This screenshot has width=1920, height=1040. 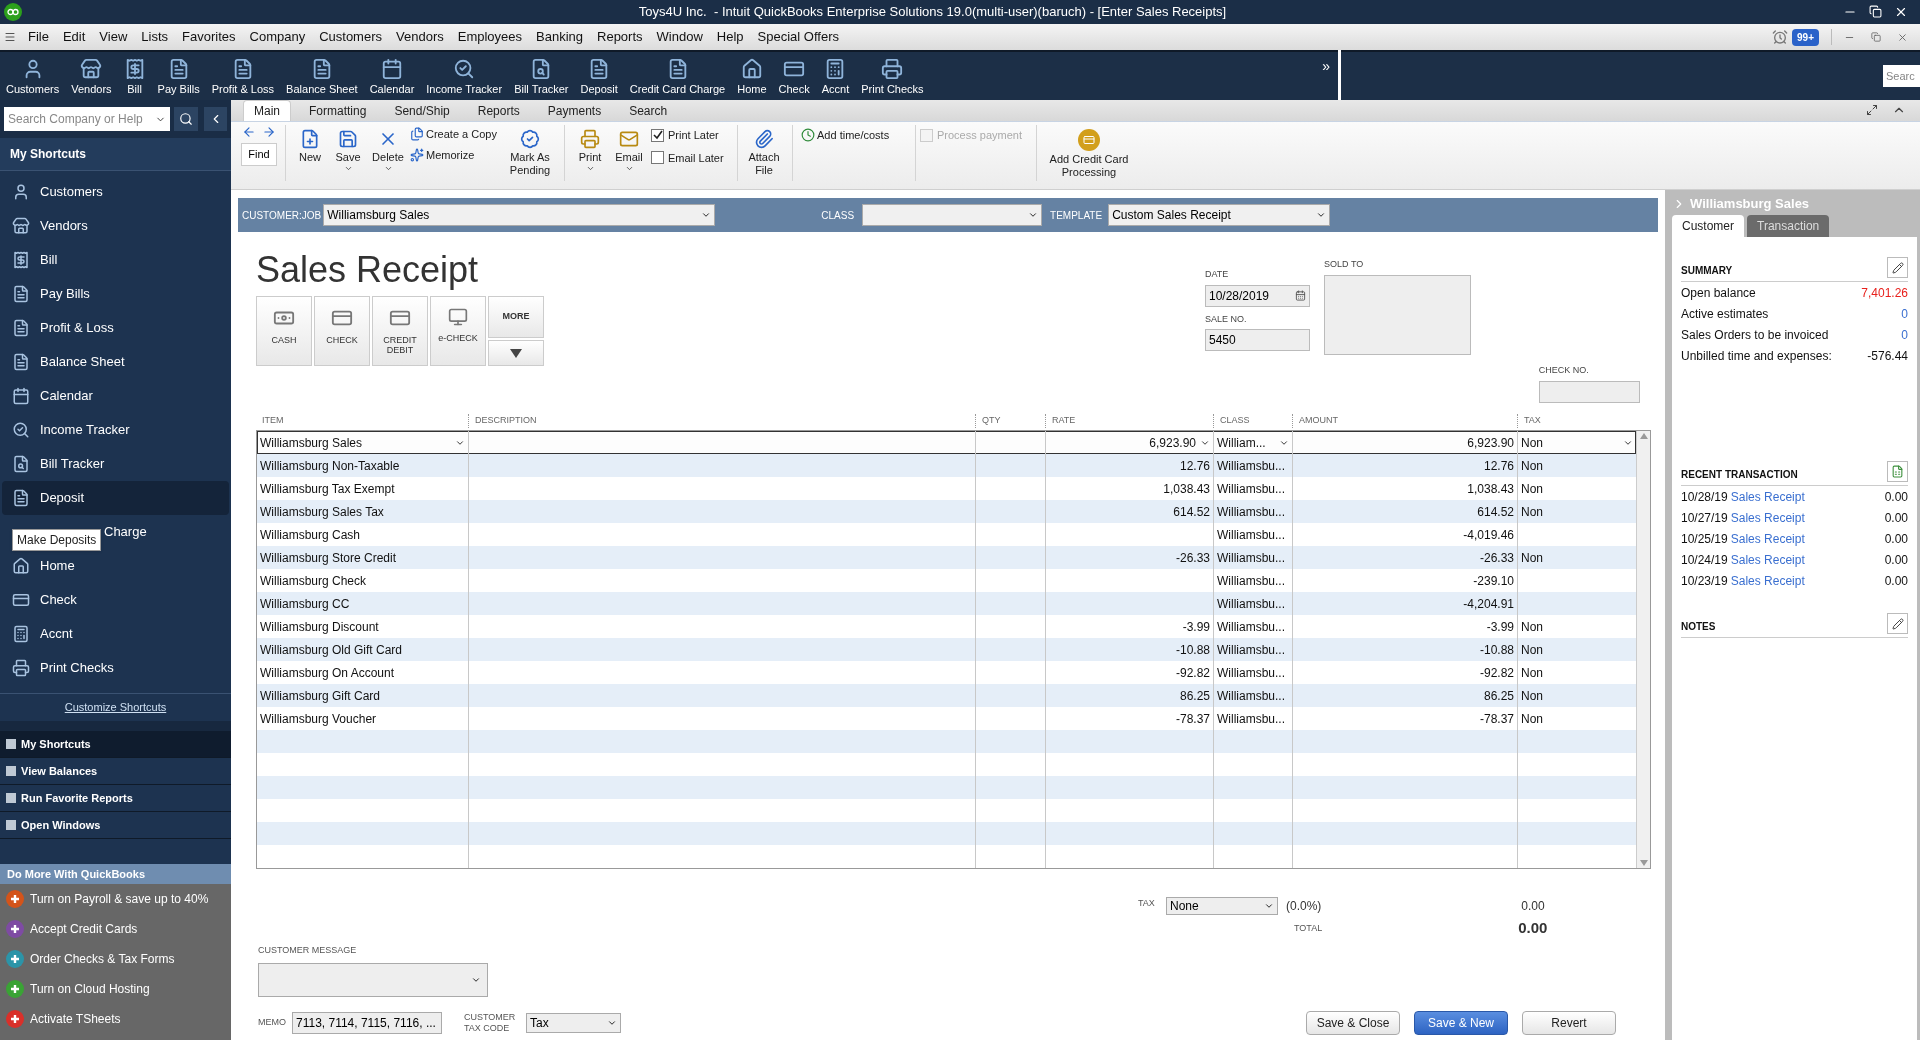 I want to click on sidebar-item: Make Deposits Charge, so click(x=115, y=532).